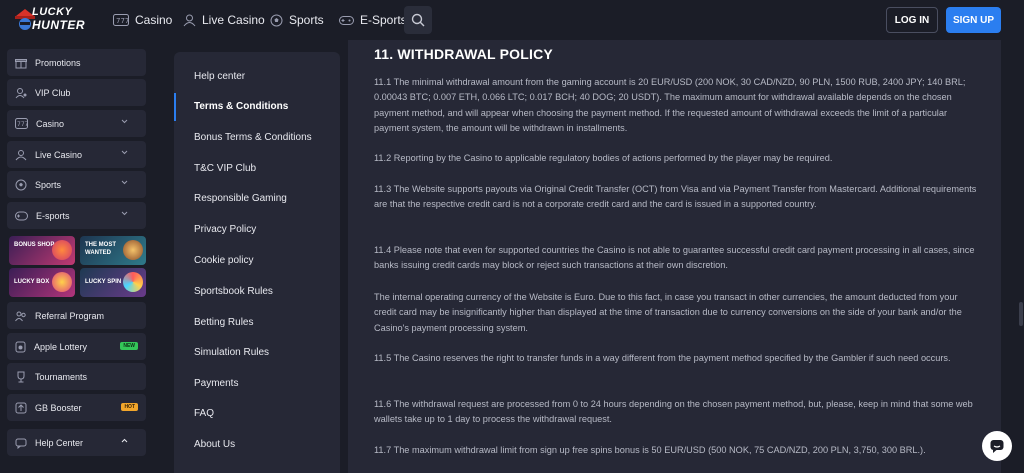 This screenshot has height=473, width=1024. I want to click on sidebar-item-label: Help Center, so click(59, 442).